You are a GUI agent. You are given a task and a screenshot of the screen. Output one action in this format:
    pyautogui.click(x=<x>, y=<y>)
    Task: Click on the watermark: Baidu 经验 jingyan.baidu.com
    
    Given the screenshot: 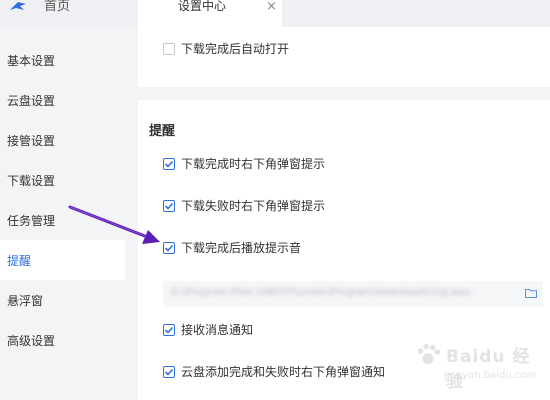 What is the action you would take?
    pyautogui.click(x=465, y=366)
    